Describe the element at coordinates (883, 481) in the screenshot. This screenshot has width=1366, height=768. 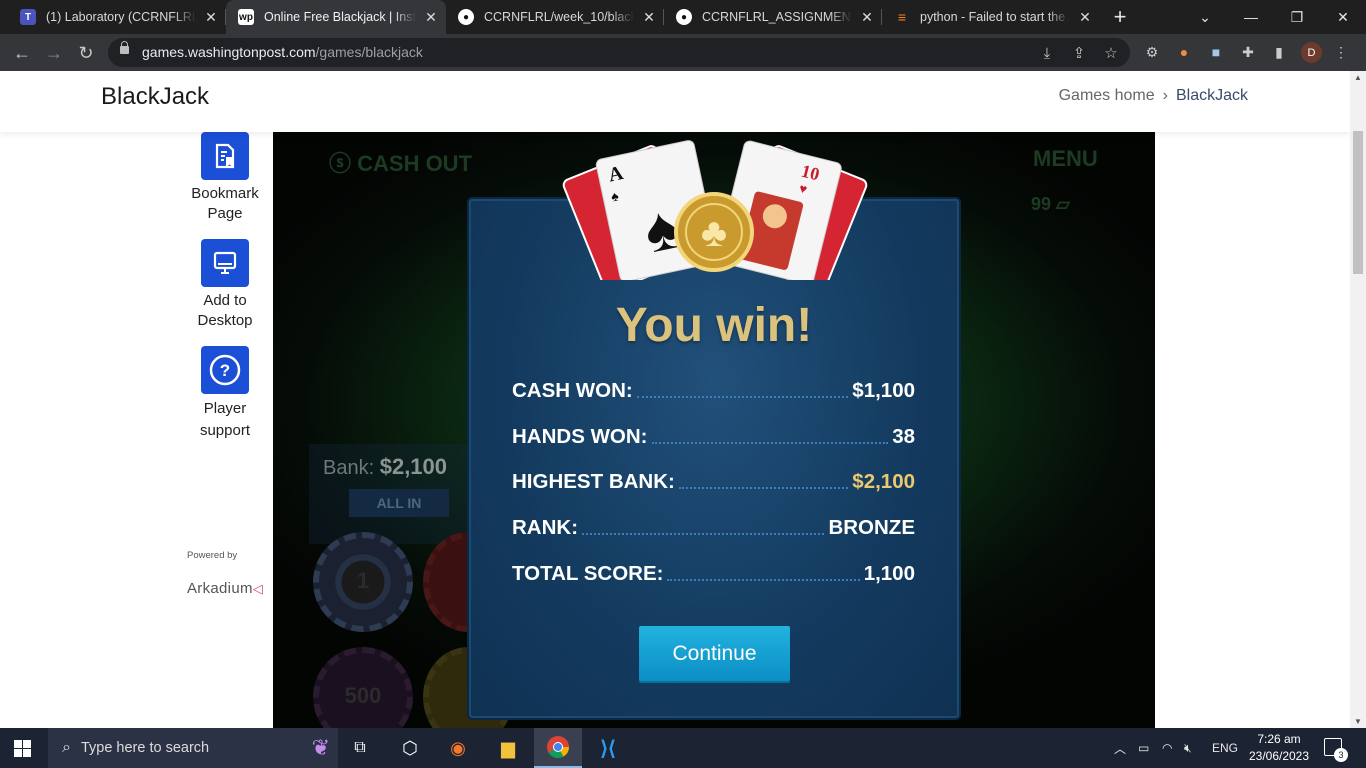
I see `stat-value: $2,100` at that location.